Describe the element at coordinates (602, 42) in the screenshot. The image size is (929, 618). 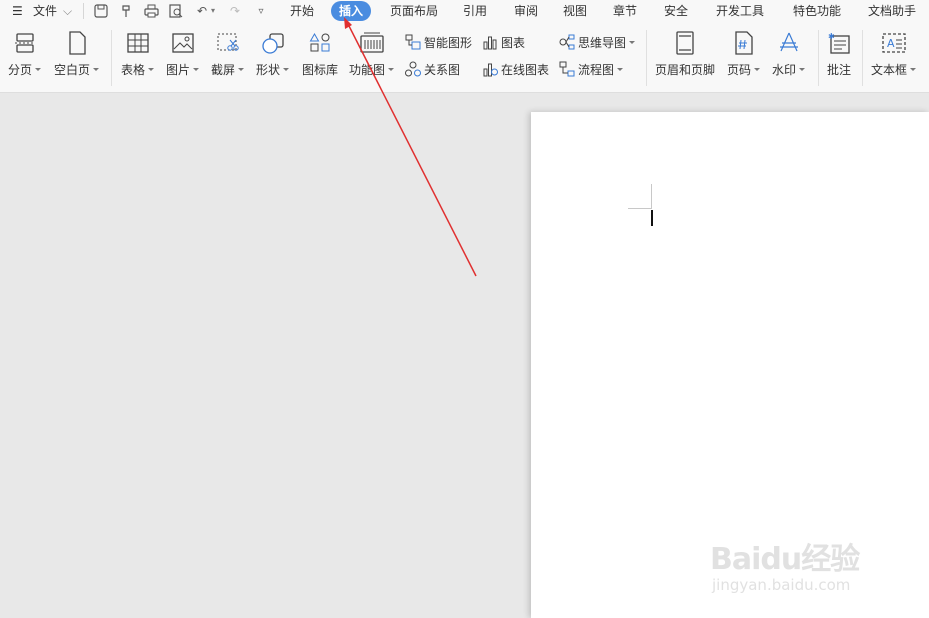
I see `mind-map-label: 思维导图` at that location.